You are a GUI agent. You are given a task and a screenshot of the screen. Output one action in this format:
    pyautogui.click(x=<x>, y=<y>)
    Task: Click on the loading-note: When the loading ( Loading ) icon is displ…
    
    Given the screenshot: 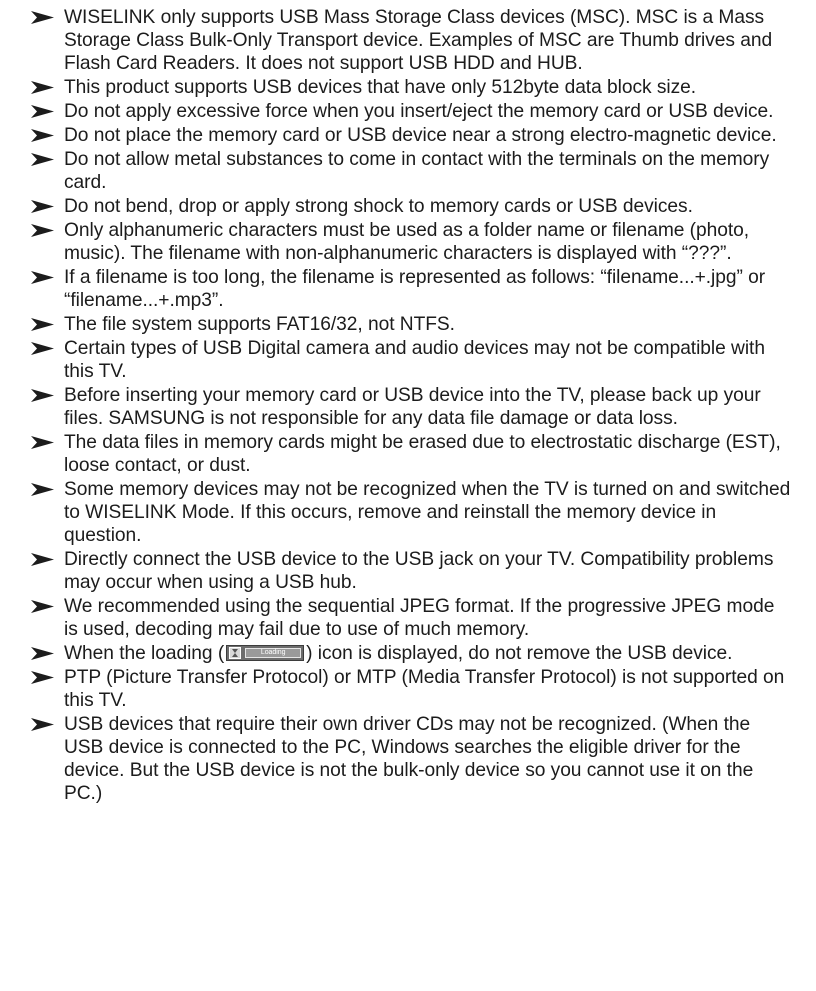 What is the action you would take?
    pyautogui.click(x=411, y=653)
    